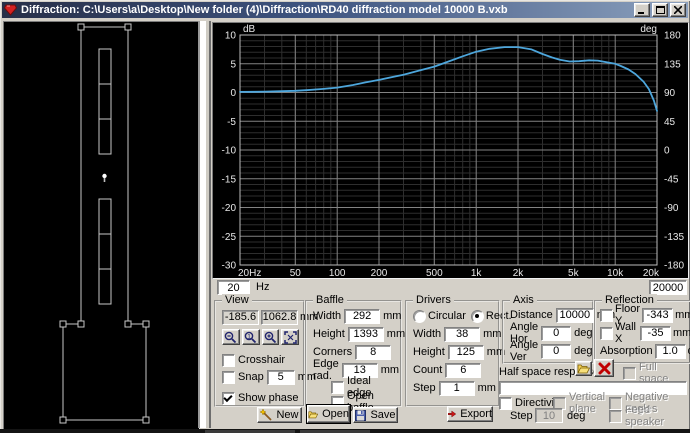 The image size is (690, 433). I want to click on svg-text: 5, so click(233, 64).